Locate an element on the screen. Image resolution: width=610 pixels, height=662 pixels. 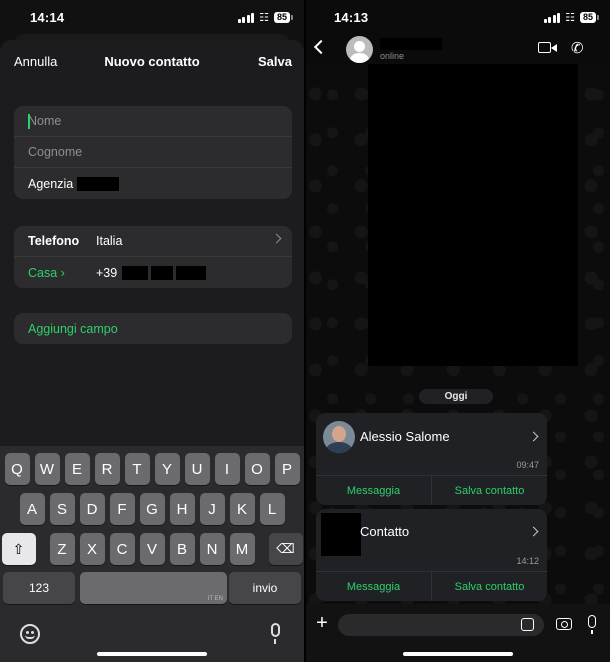
key-e: E is located at coordinates (77, 469).